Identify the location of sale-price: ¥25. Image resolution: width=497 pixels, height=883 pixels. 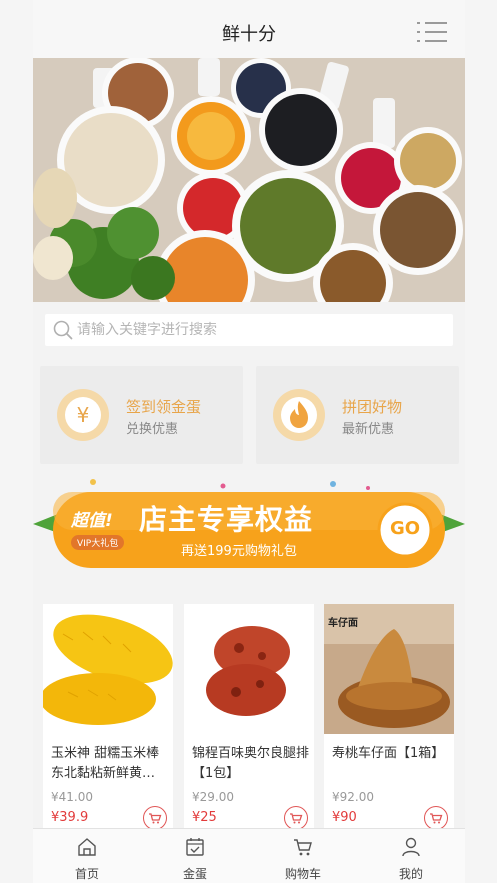
(204, 817).